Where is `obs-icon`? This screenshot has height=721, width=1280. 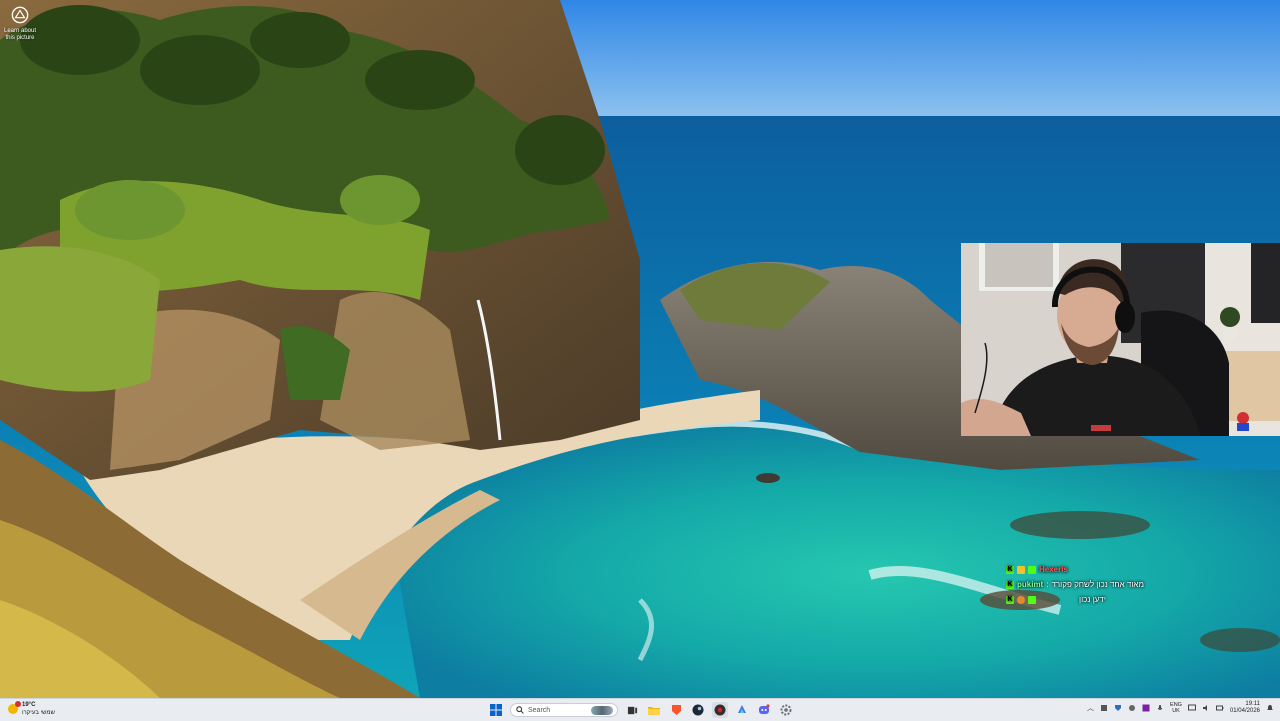
obs-icon is located at coordinates (720, 710).